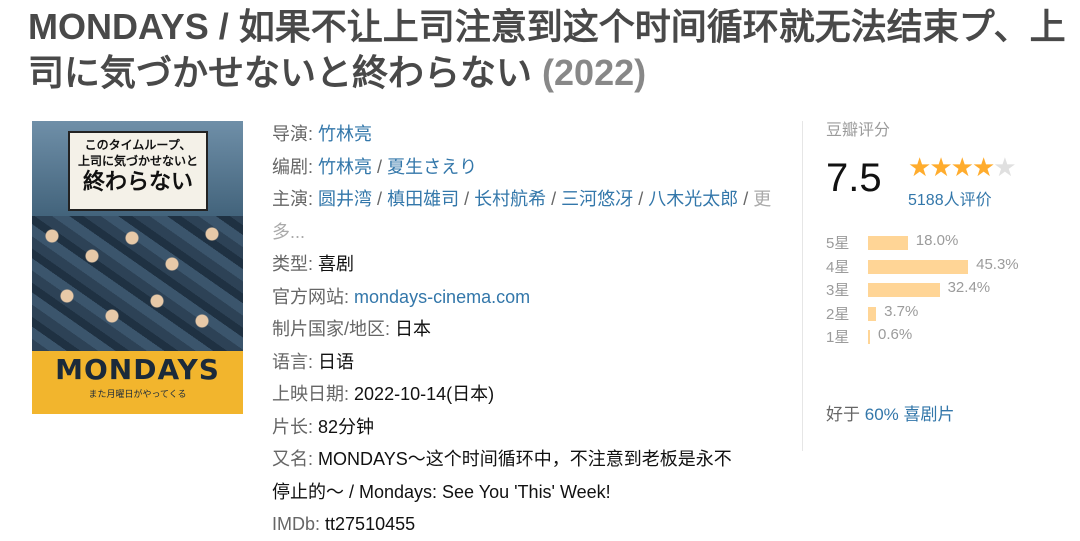 The image size is (1080, 541). Describe the element at coordinates (838, 314) in the screenshot. I see `rating-row-label: 2星` at that location.